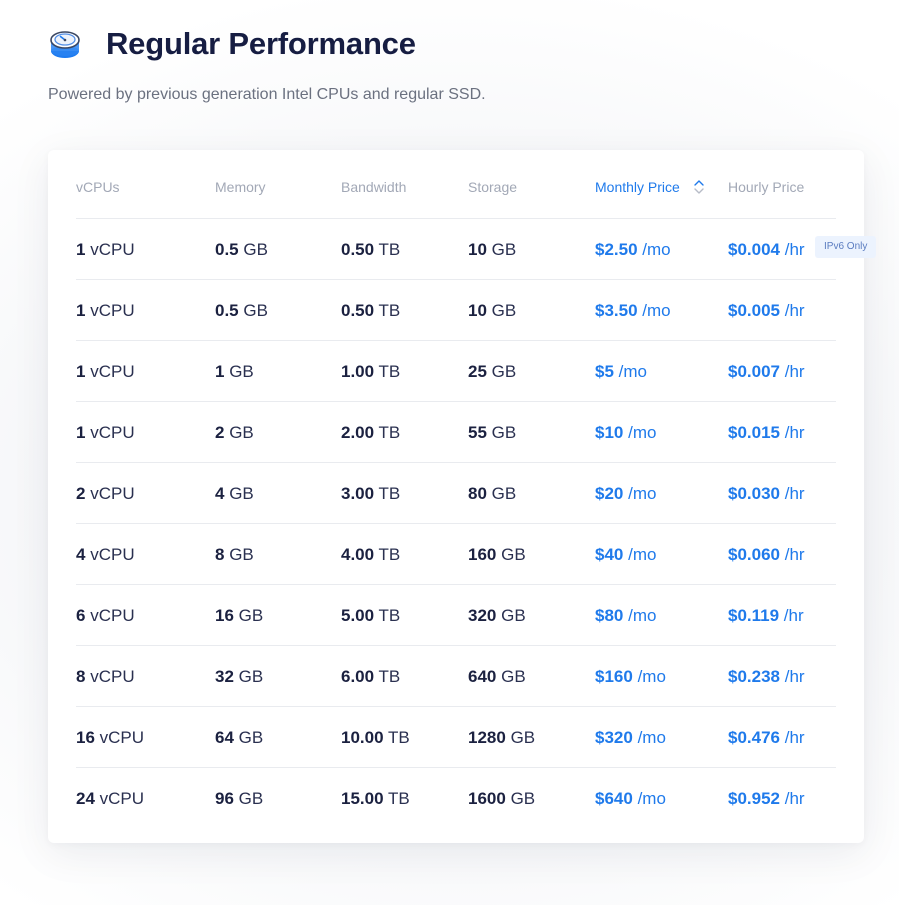 This screenshot has width=899, height=905. Describe the element at coordinates (456, 432) in the screenshot. I see `table-row: 1 vCPU 2 GB 2.00 TB 55 GB $10 /mo $0.015 /hr` at that location.